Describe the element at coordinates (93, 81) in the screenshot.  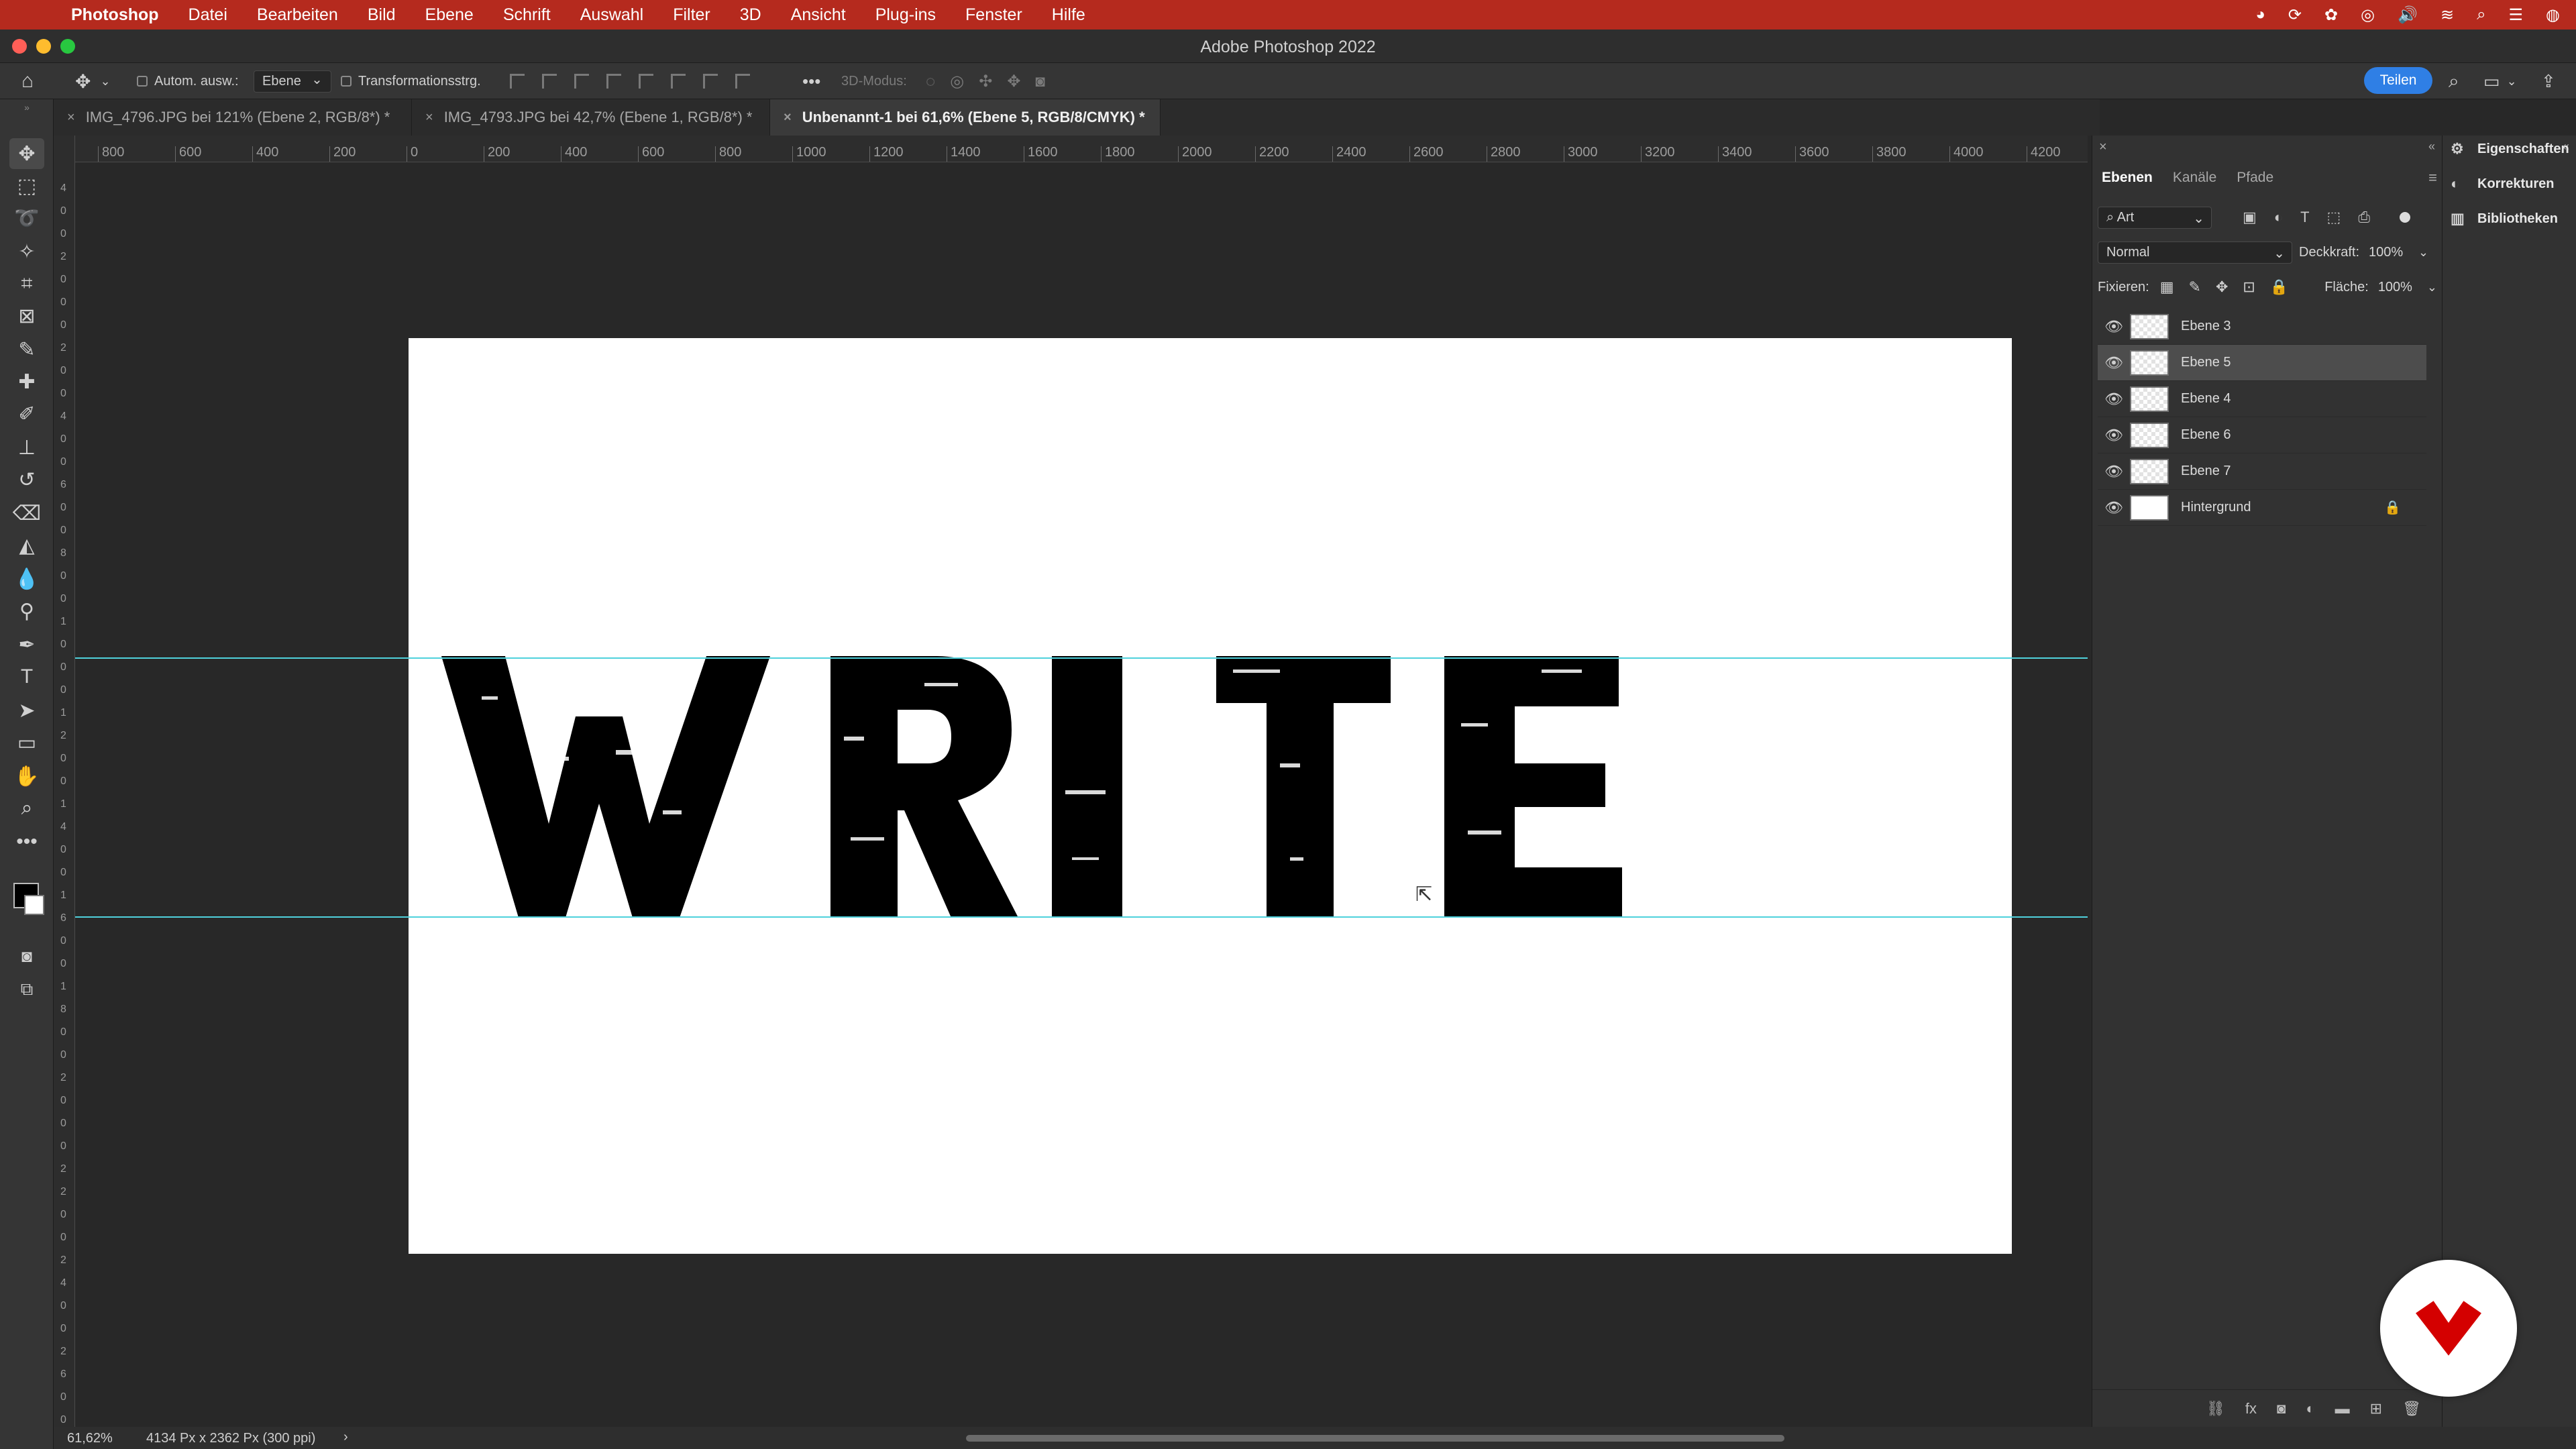
I see `move-tool-preset-icon: ✥ ⌄` at that location.